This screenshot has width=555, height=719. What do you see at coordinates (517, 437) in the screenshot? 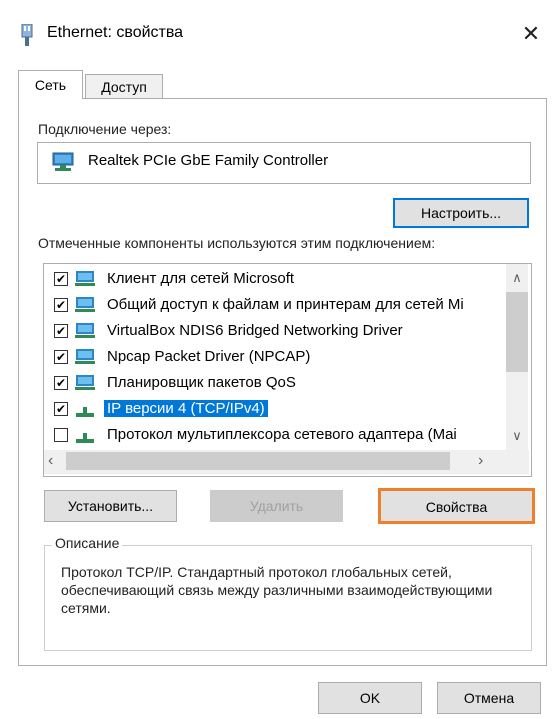
I see `scroll-down-icon: ∨` at bounding box center [517, 437].